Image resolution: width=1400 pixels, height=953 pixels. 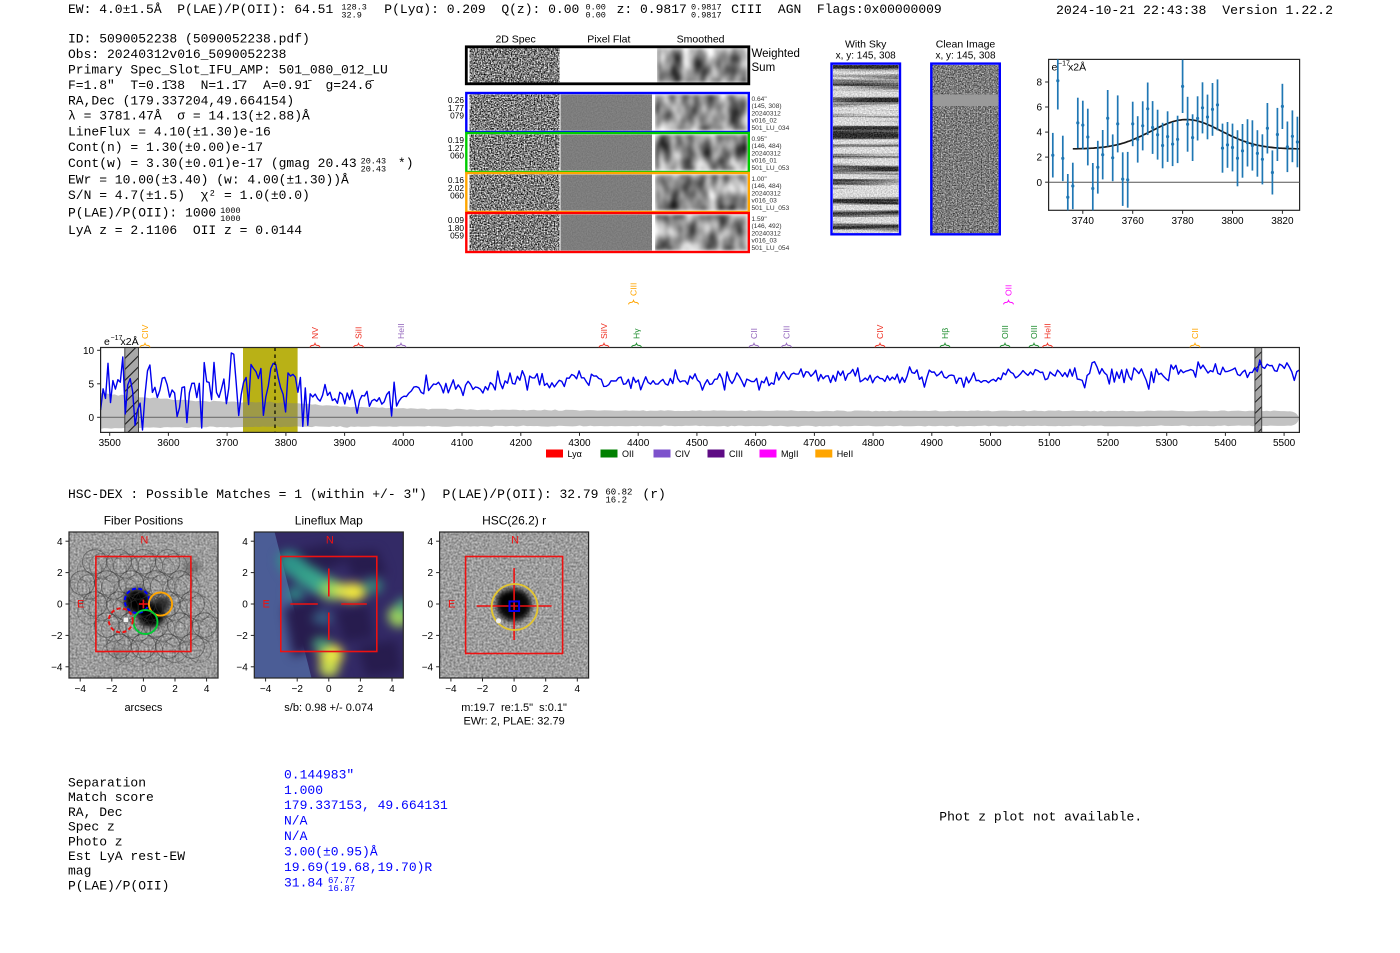 What do you see at coordinates (95, 841) in the screenshot?
I see `svg-text: Photo z` at bounding box center [95, 841].